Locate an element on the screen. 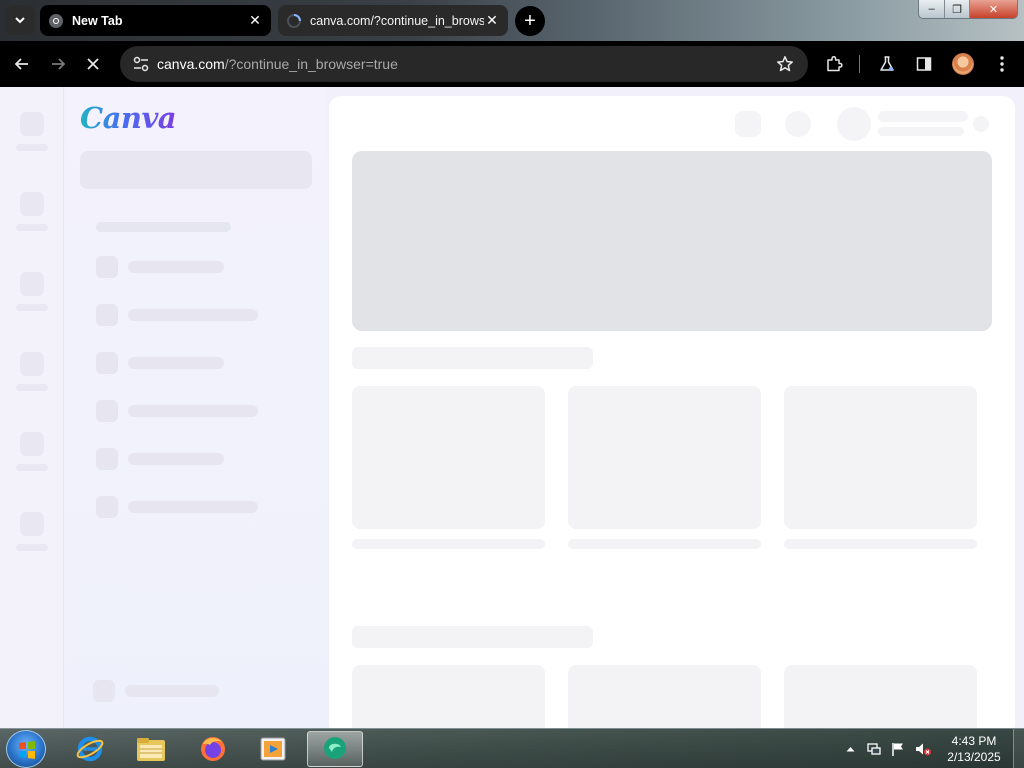 This screenshot has width=1024, height=768. more-vert-icon is located at coordinates (1002, 64).